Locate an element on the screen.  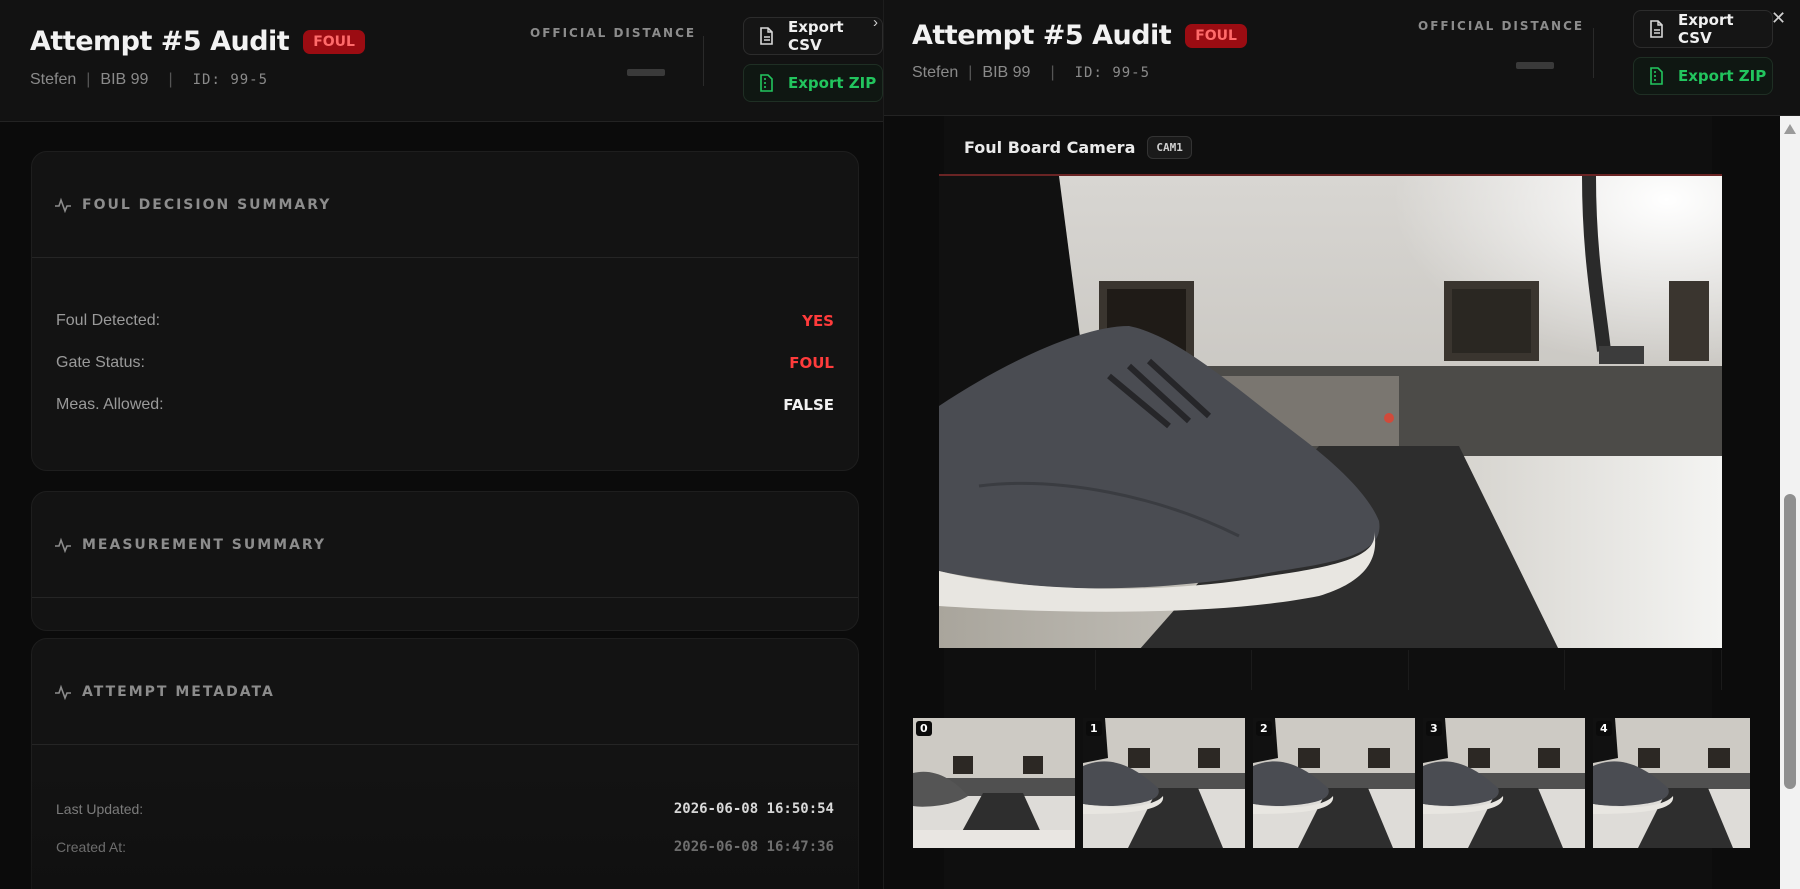
frame-number: 0 is located at coordinates (924, 728).